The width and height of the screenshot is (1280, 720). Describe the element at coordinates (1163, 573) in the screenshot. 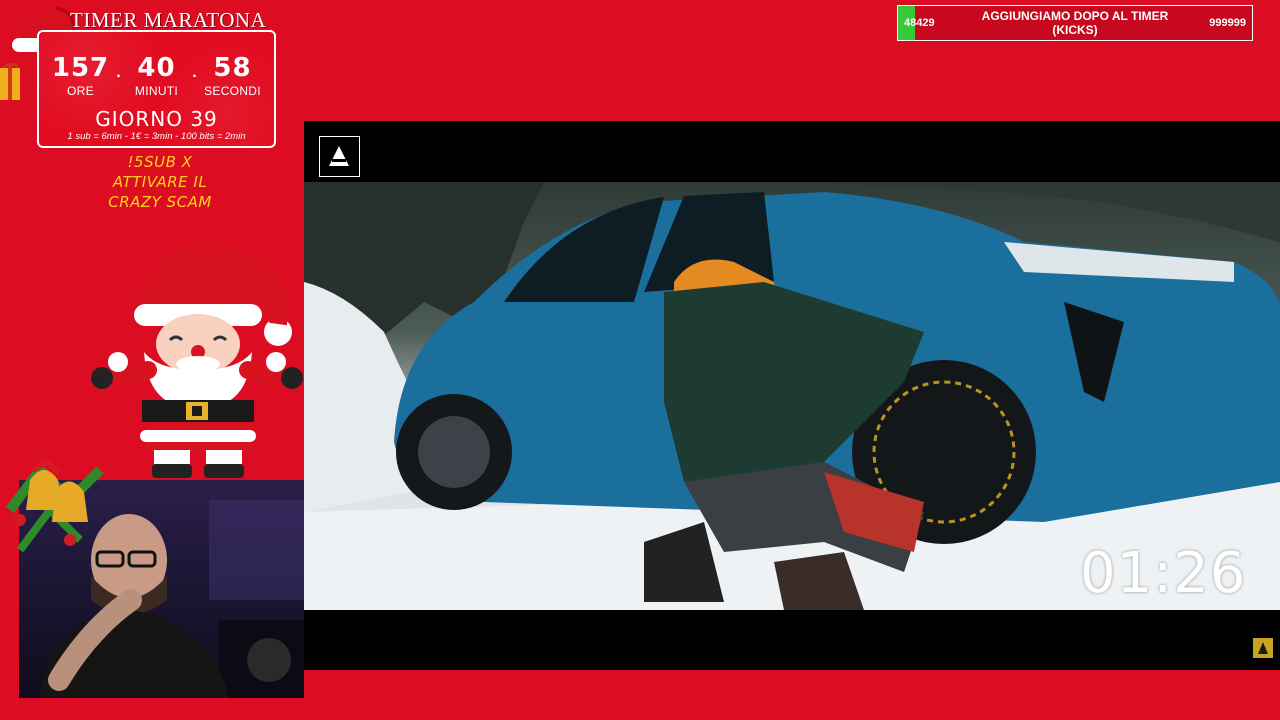

I see `video-countdown: 01:26` at that location.